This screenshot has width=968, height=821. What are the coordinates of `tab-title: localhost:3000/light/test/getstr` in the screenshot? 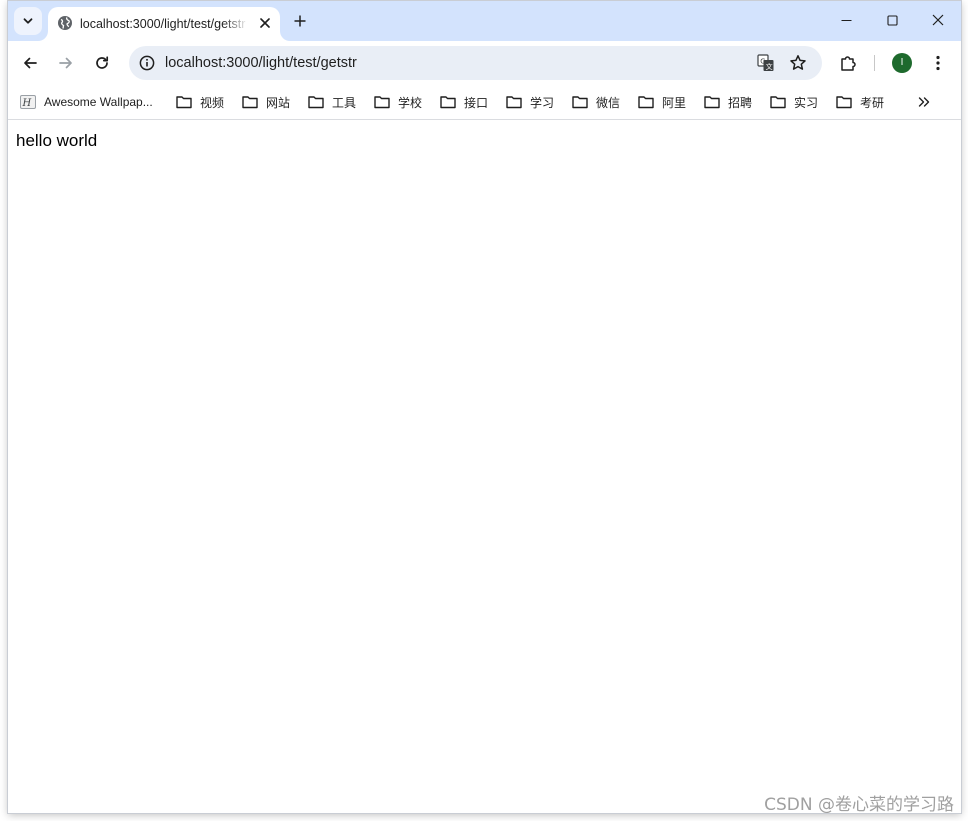 It's located at (163, 24).